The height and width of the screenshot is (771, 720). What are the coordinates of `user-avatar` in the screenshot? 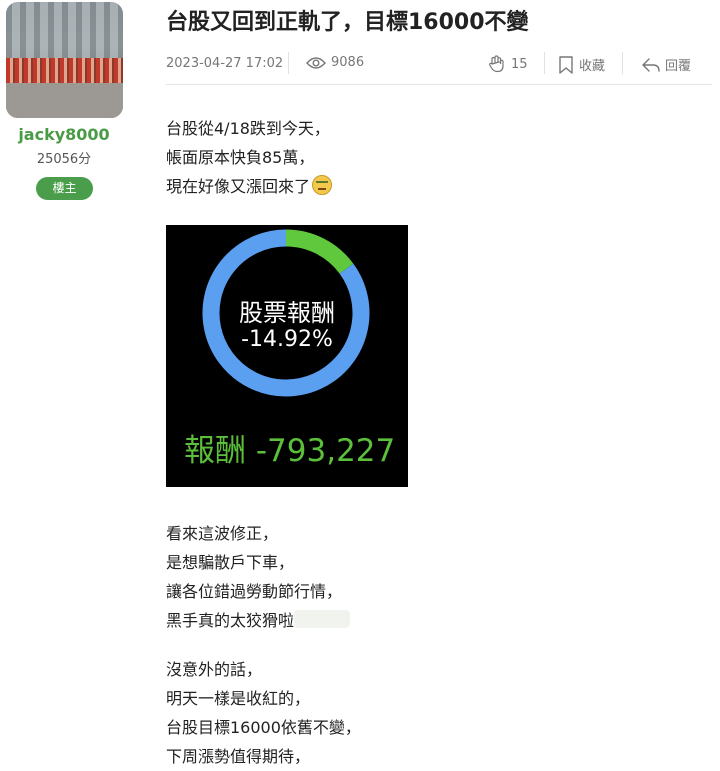 It's located at (64, 60).